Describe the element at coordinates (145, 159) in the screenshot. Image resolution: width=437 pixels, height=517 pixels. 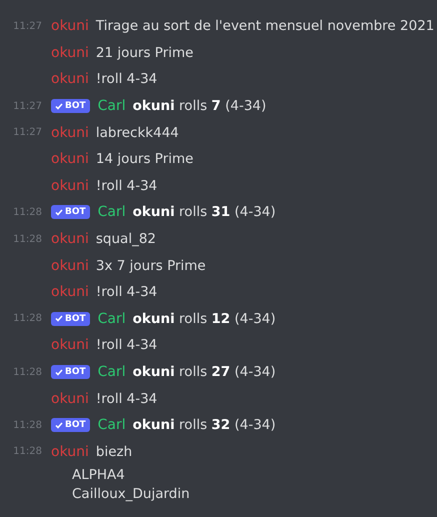
I see `message-text: 14 jours Prime` at that location.